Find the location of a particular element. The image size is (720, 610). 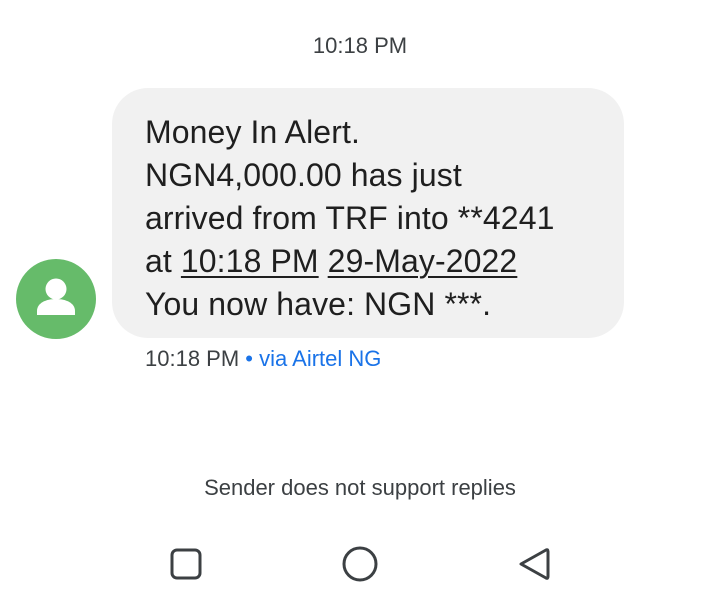

back-button is located at coordinates (534, 564).